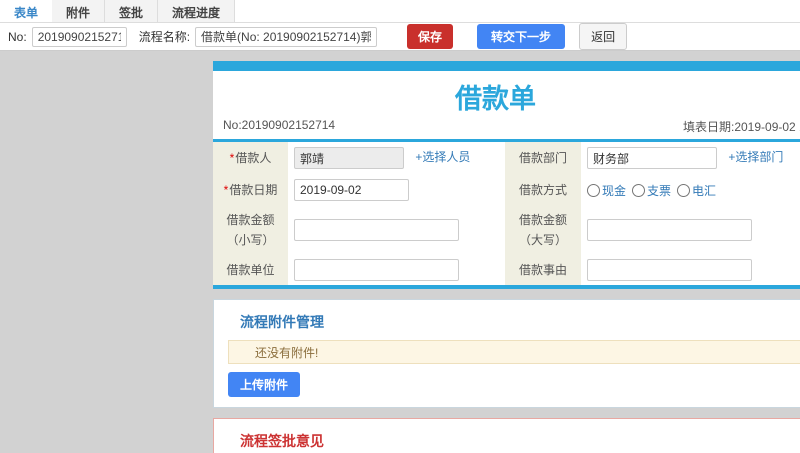  What do you see at coordinates (669, 269) in the screenshot?
I see `loan-reason-input` at bounding box center [669, 269].